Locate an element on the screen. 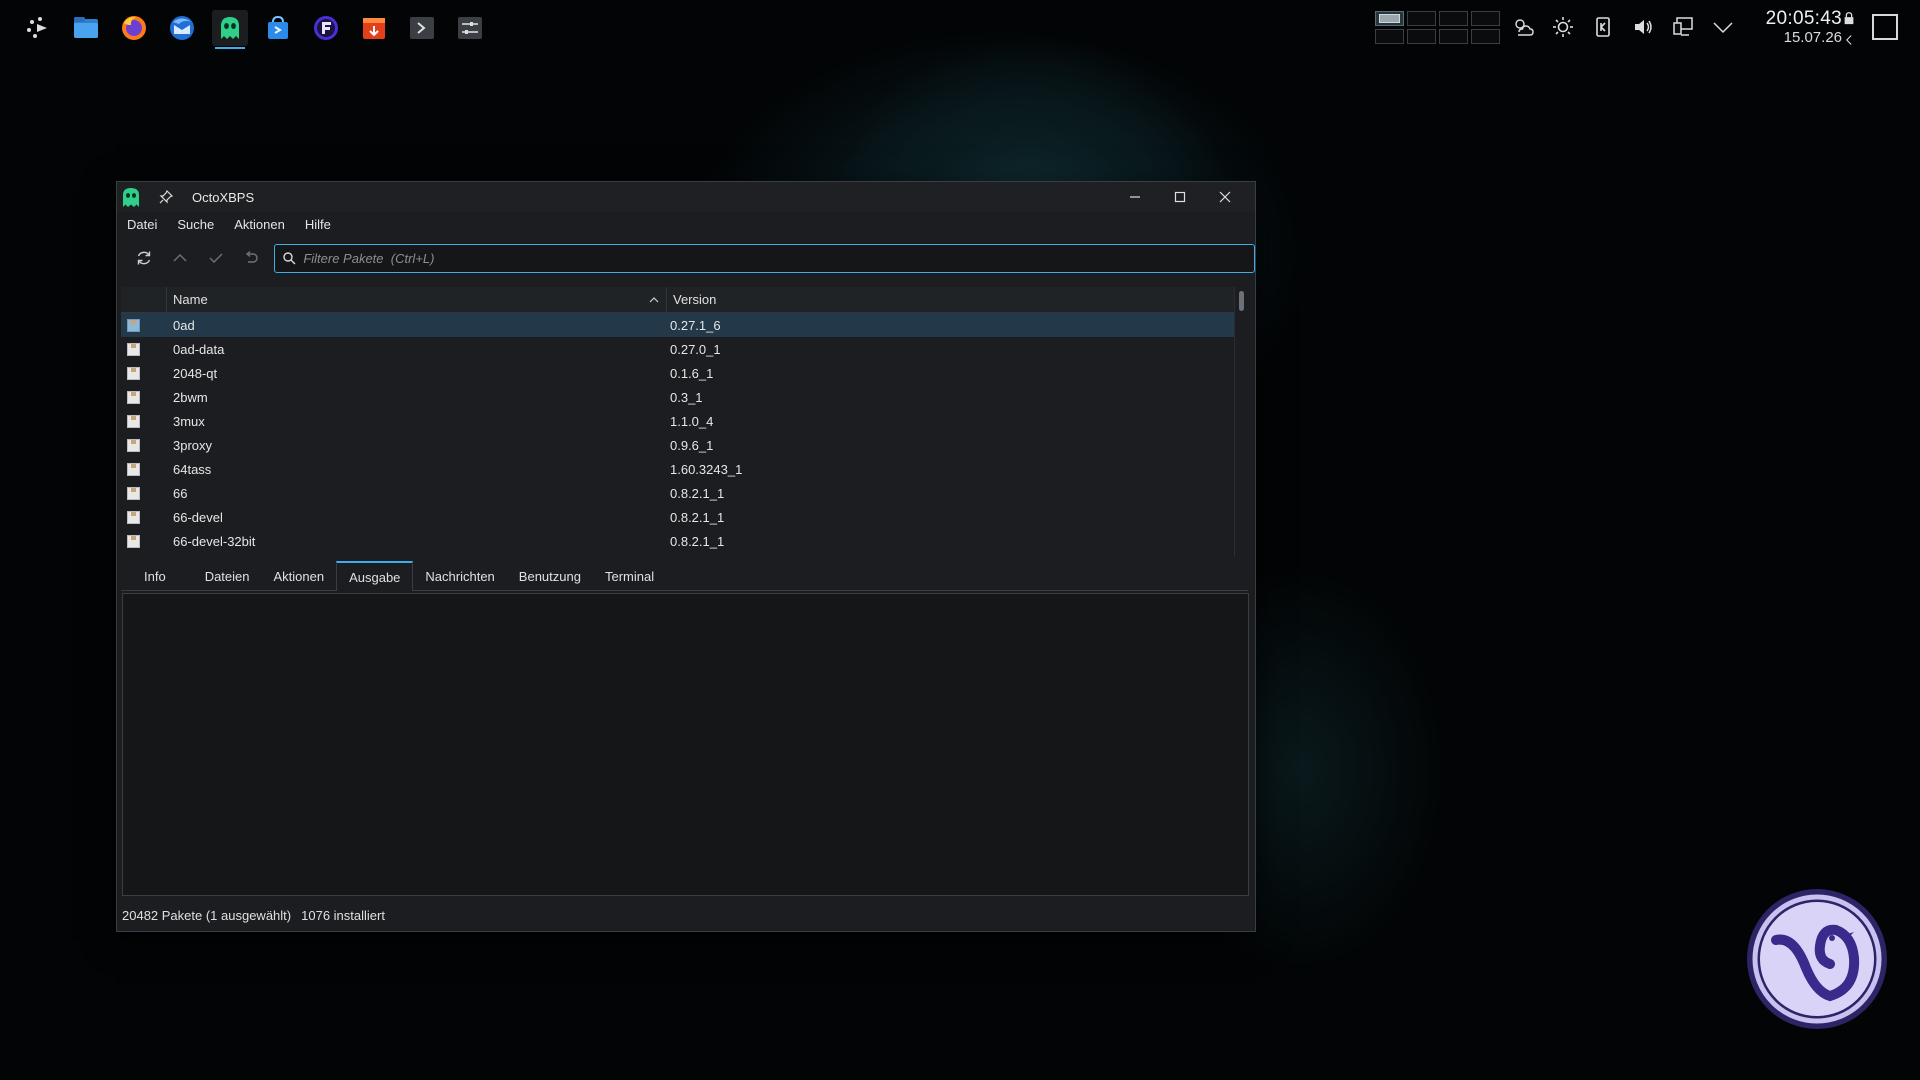 This screenshot has height=1080, width=1920. package-filter-input is located at coordinates (753, 258).